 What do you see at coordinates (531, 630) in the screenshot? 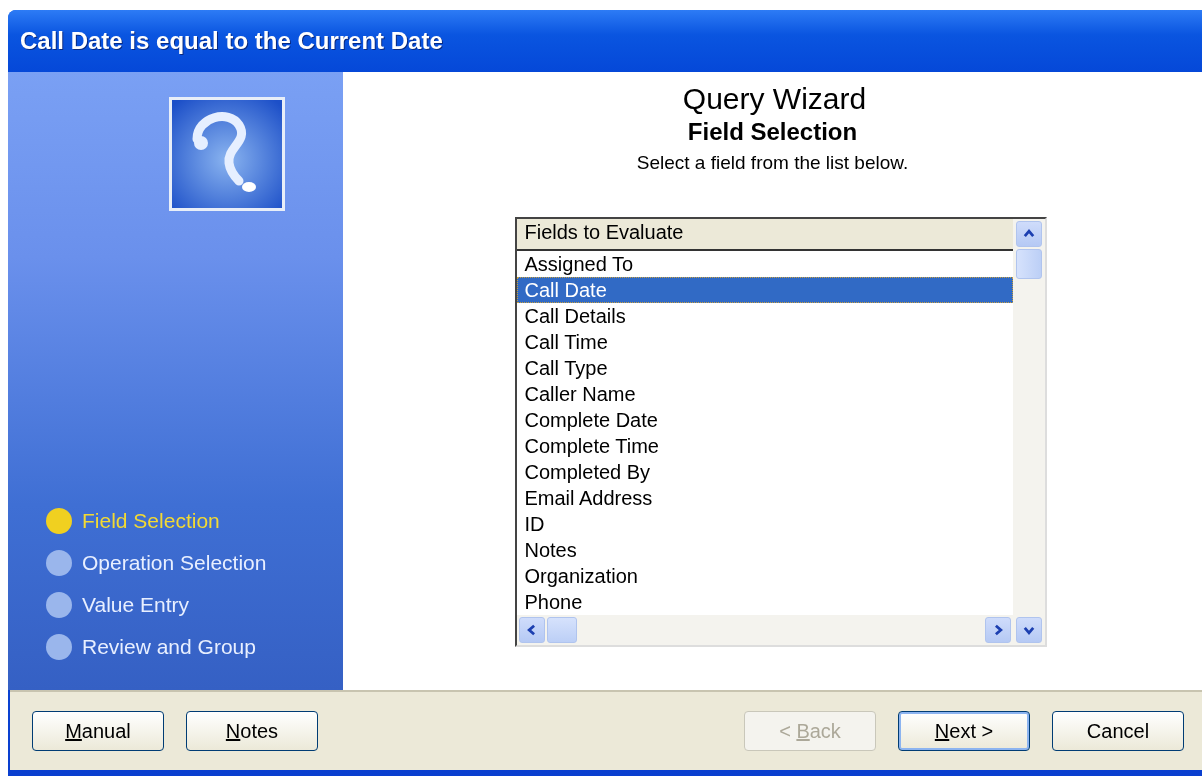
I see `scroll-left-icon` at bounding box center [531, 630].